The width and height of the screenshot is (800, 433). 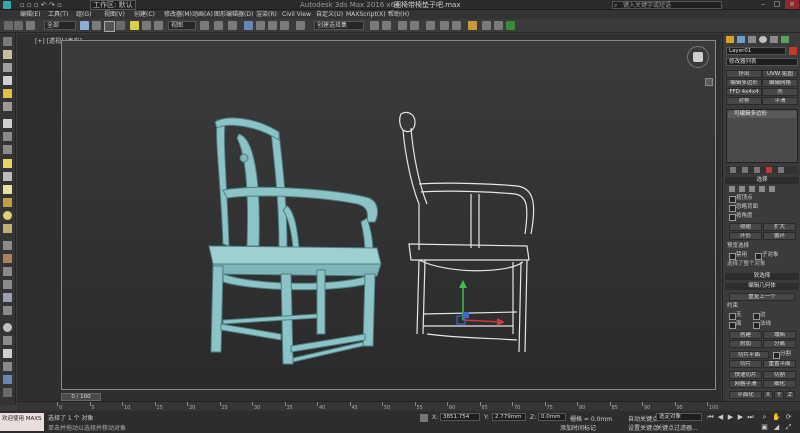 What do you see at coordinates (248, 25) in the screenshot?
I see `snap-toggle-icon` at bounding box center [248, 25].